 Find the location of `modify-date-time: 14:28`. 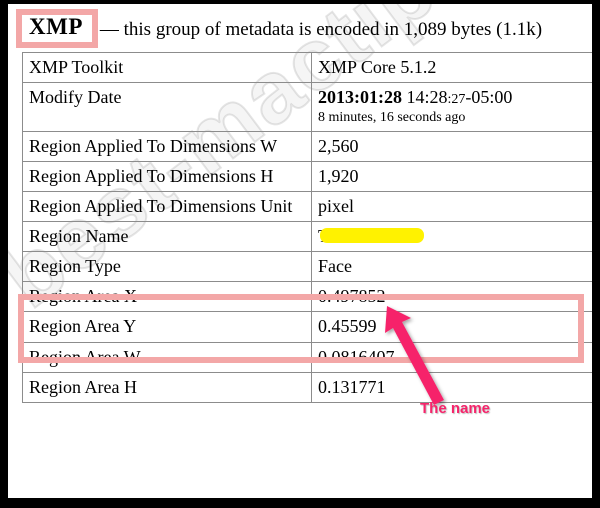

modify-date-time: 14:28 is located at coordinates (425, 97).